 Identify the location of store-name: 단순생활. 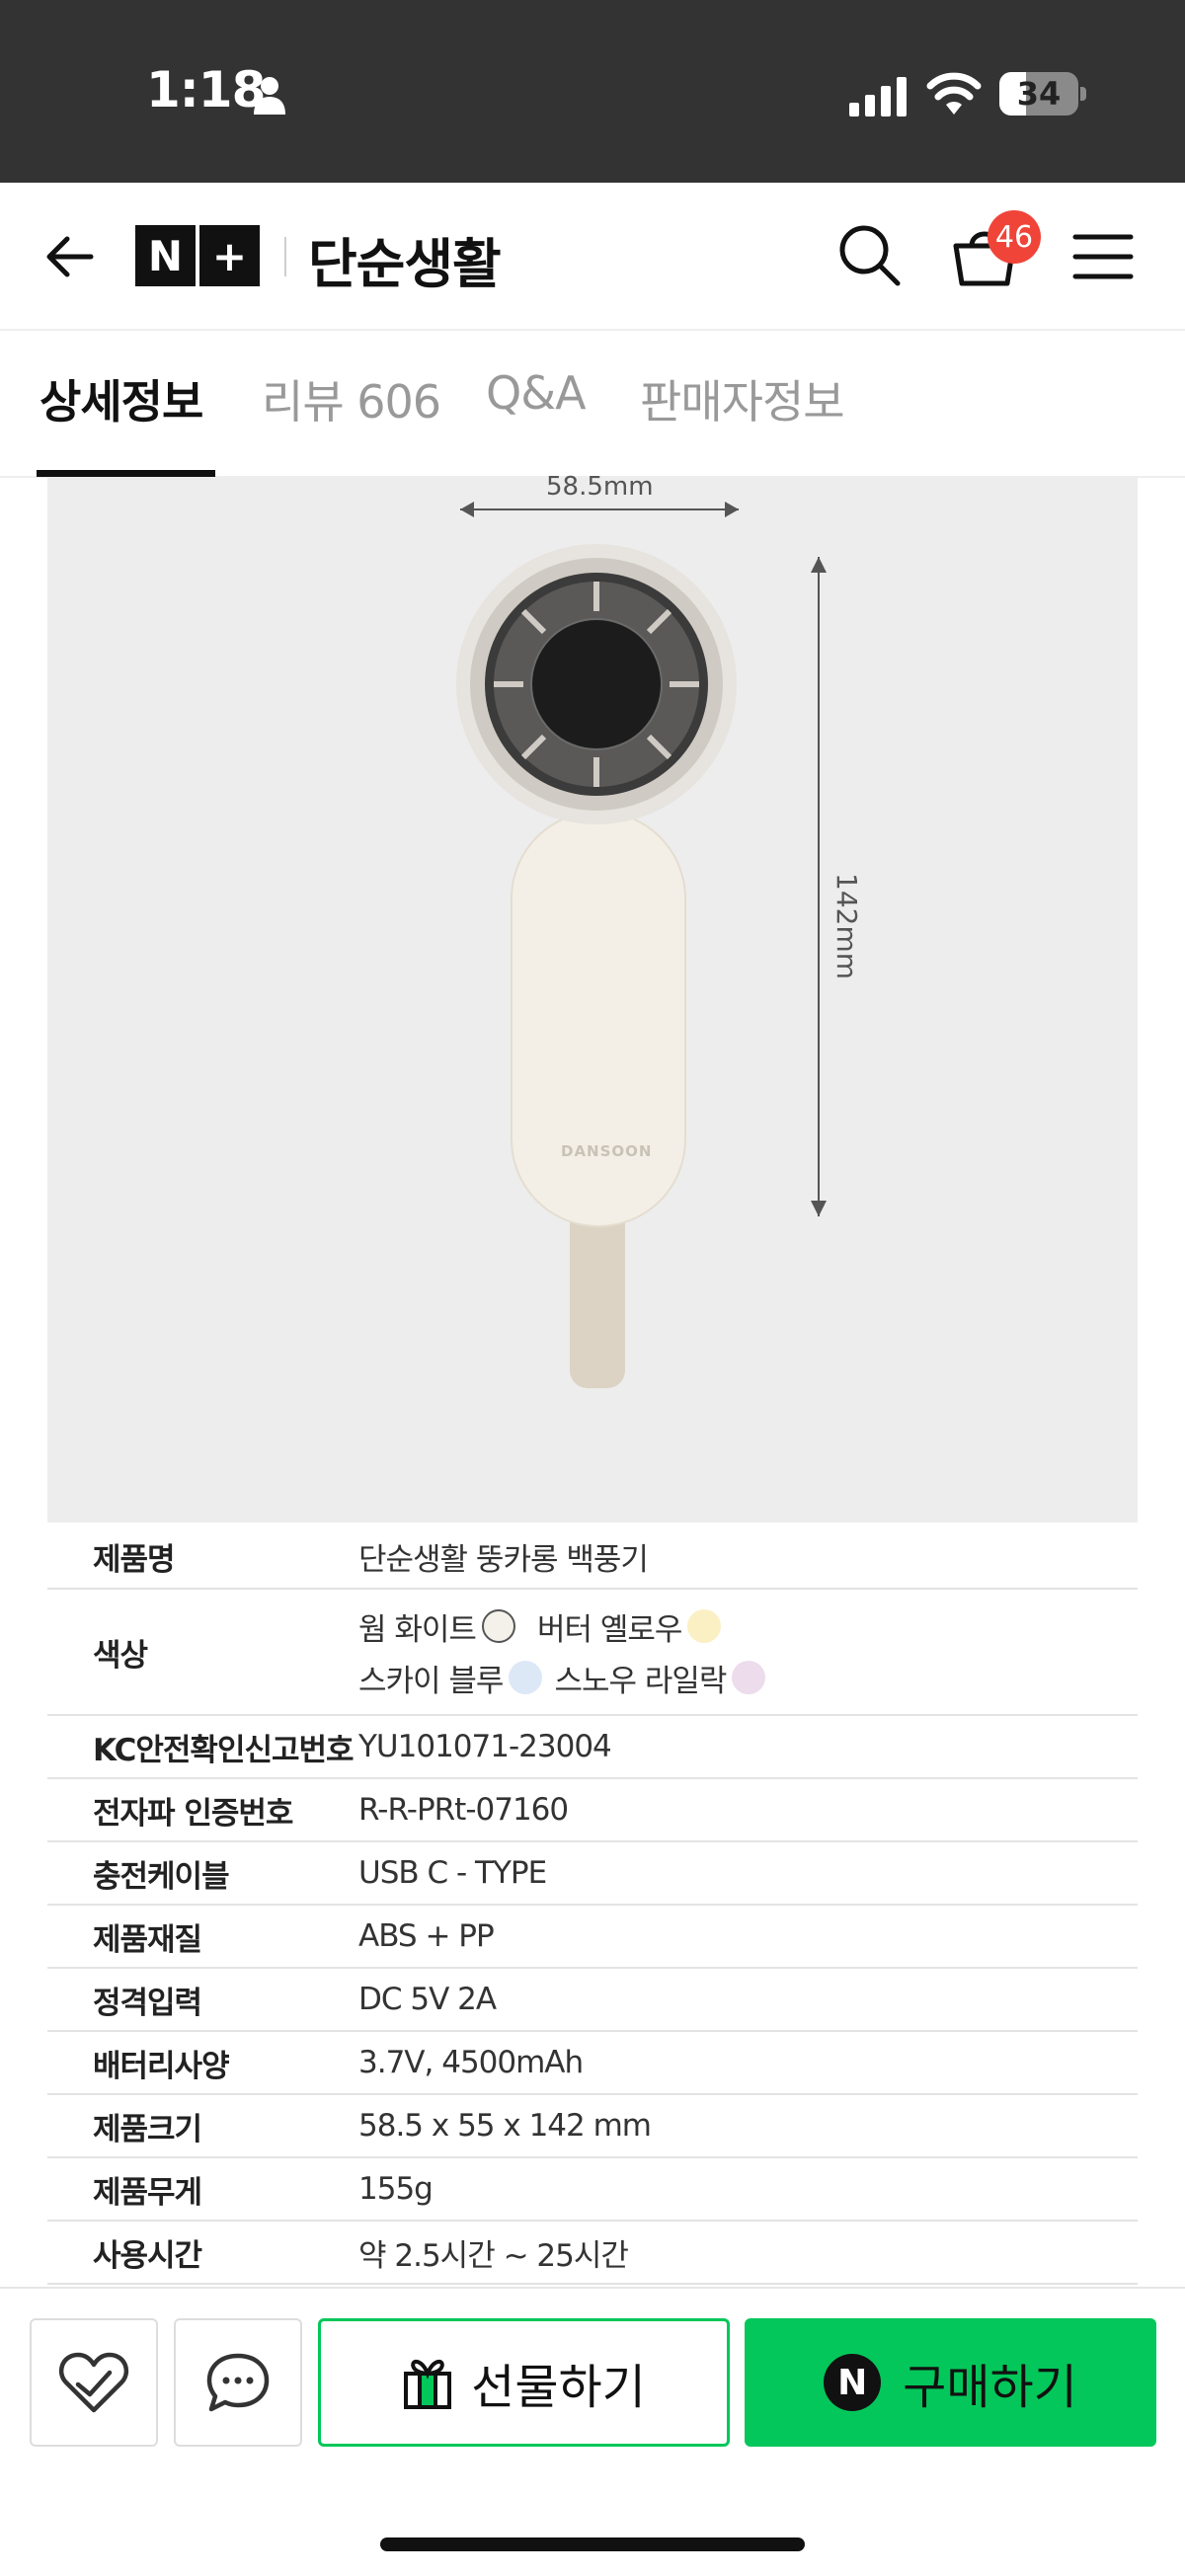
(405, 259).